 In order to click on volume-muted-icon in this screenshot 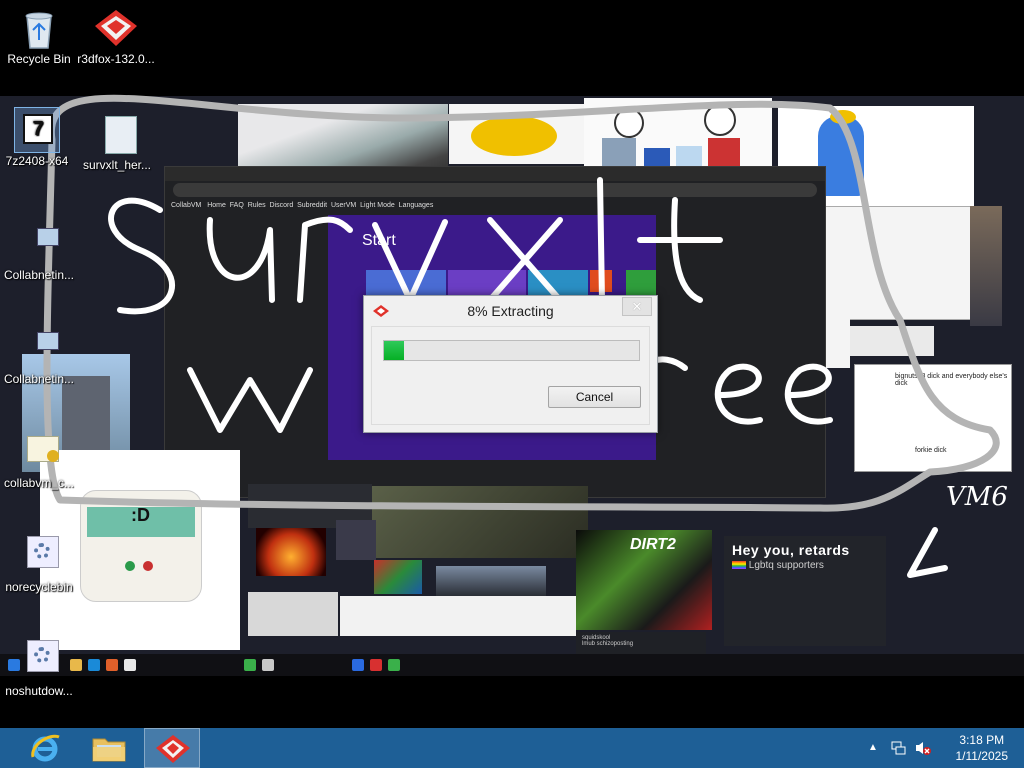, I will do `click(923, 750)`.